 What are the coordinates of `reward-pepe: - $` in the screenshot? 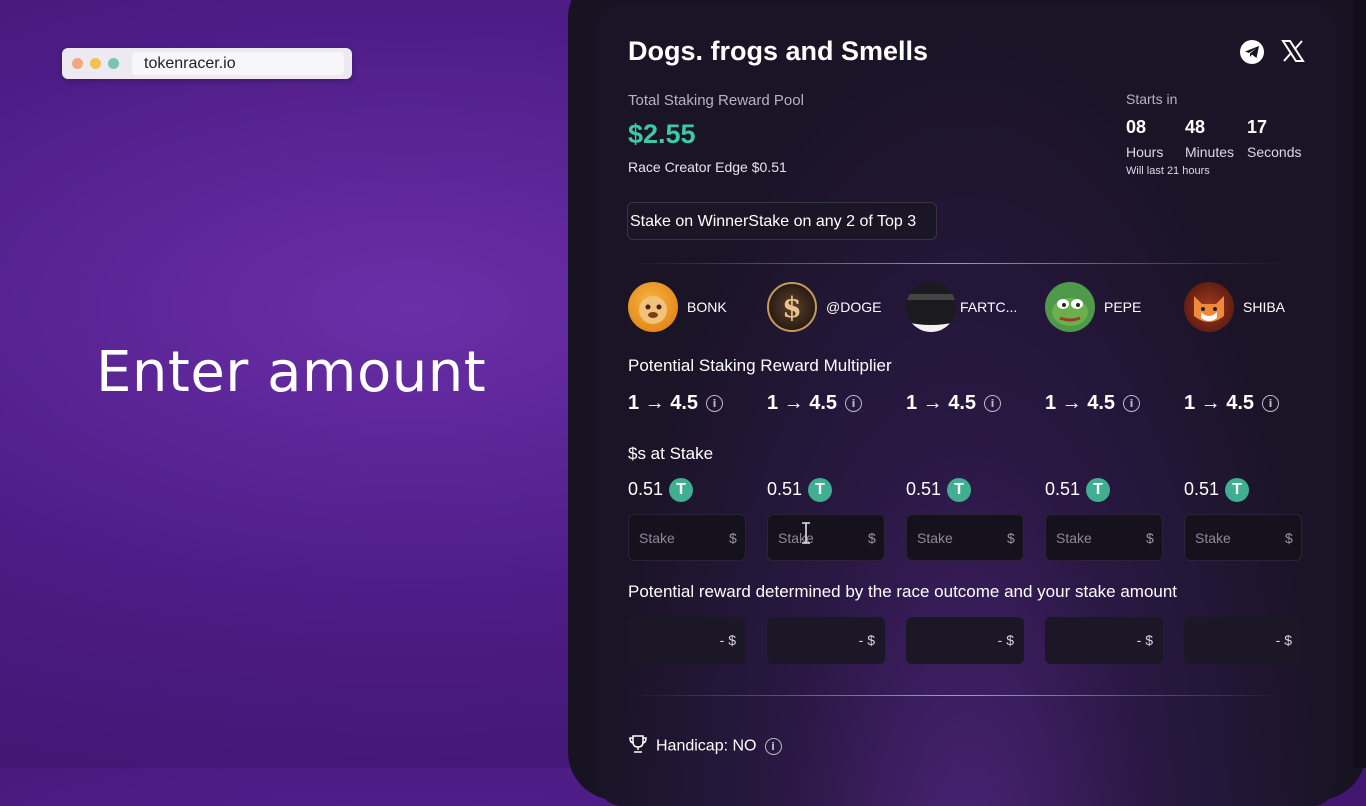 It's located at (1104, 640).